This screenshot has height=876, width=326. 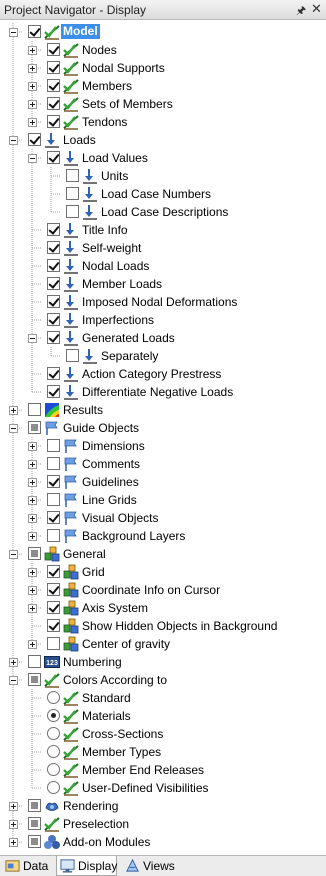 I want to click on tree-item-tendons: Tendons, so click(x=163, y=122).